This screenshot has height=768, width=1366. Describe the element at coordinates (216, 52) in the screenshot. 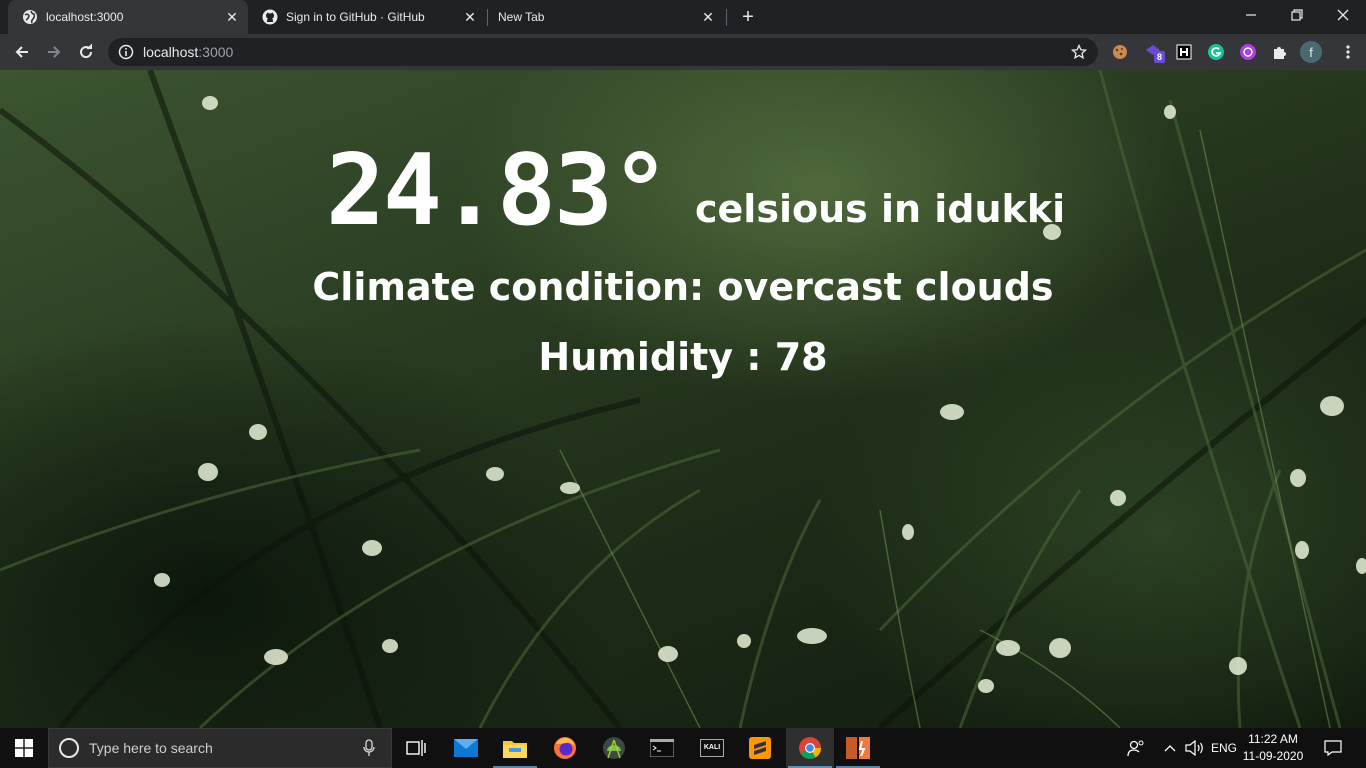

I see `url-port: :3000` at that location.